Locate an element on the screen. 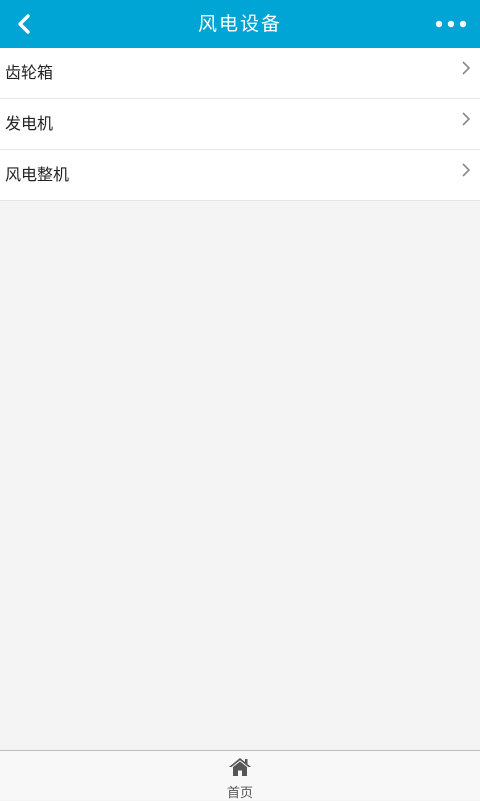 The image size is (480, 801). top-bar: 风电设备 is located at coordinates (240, 24).